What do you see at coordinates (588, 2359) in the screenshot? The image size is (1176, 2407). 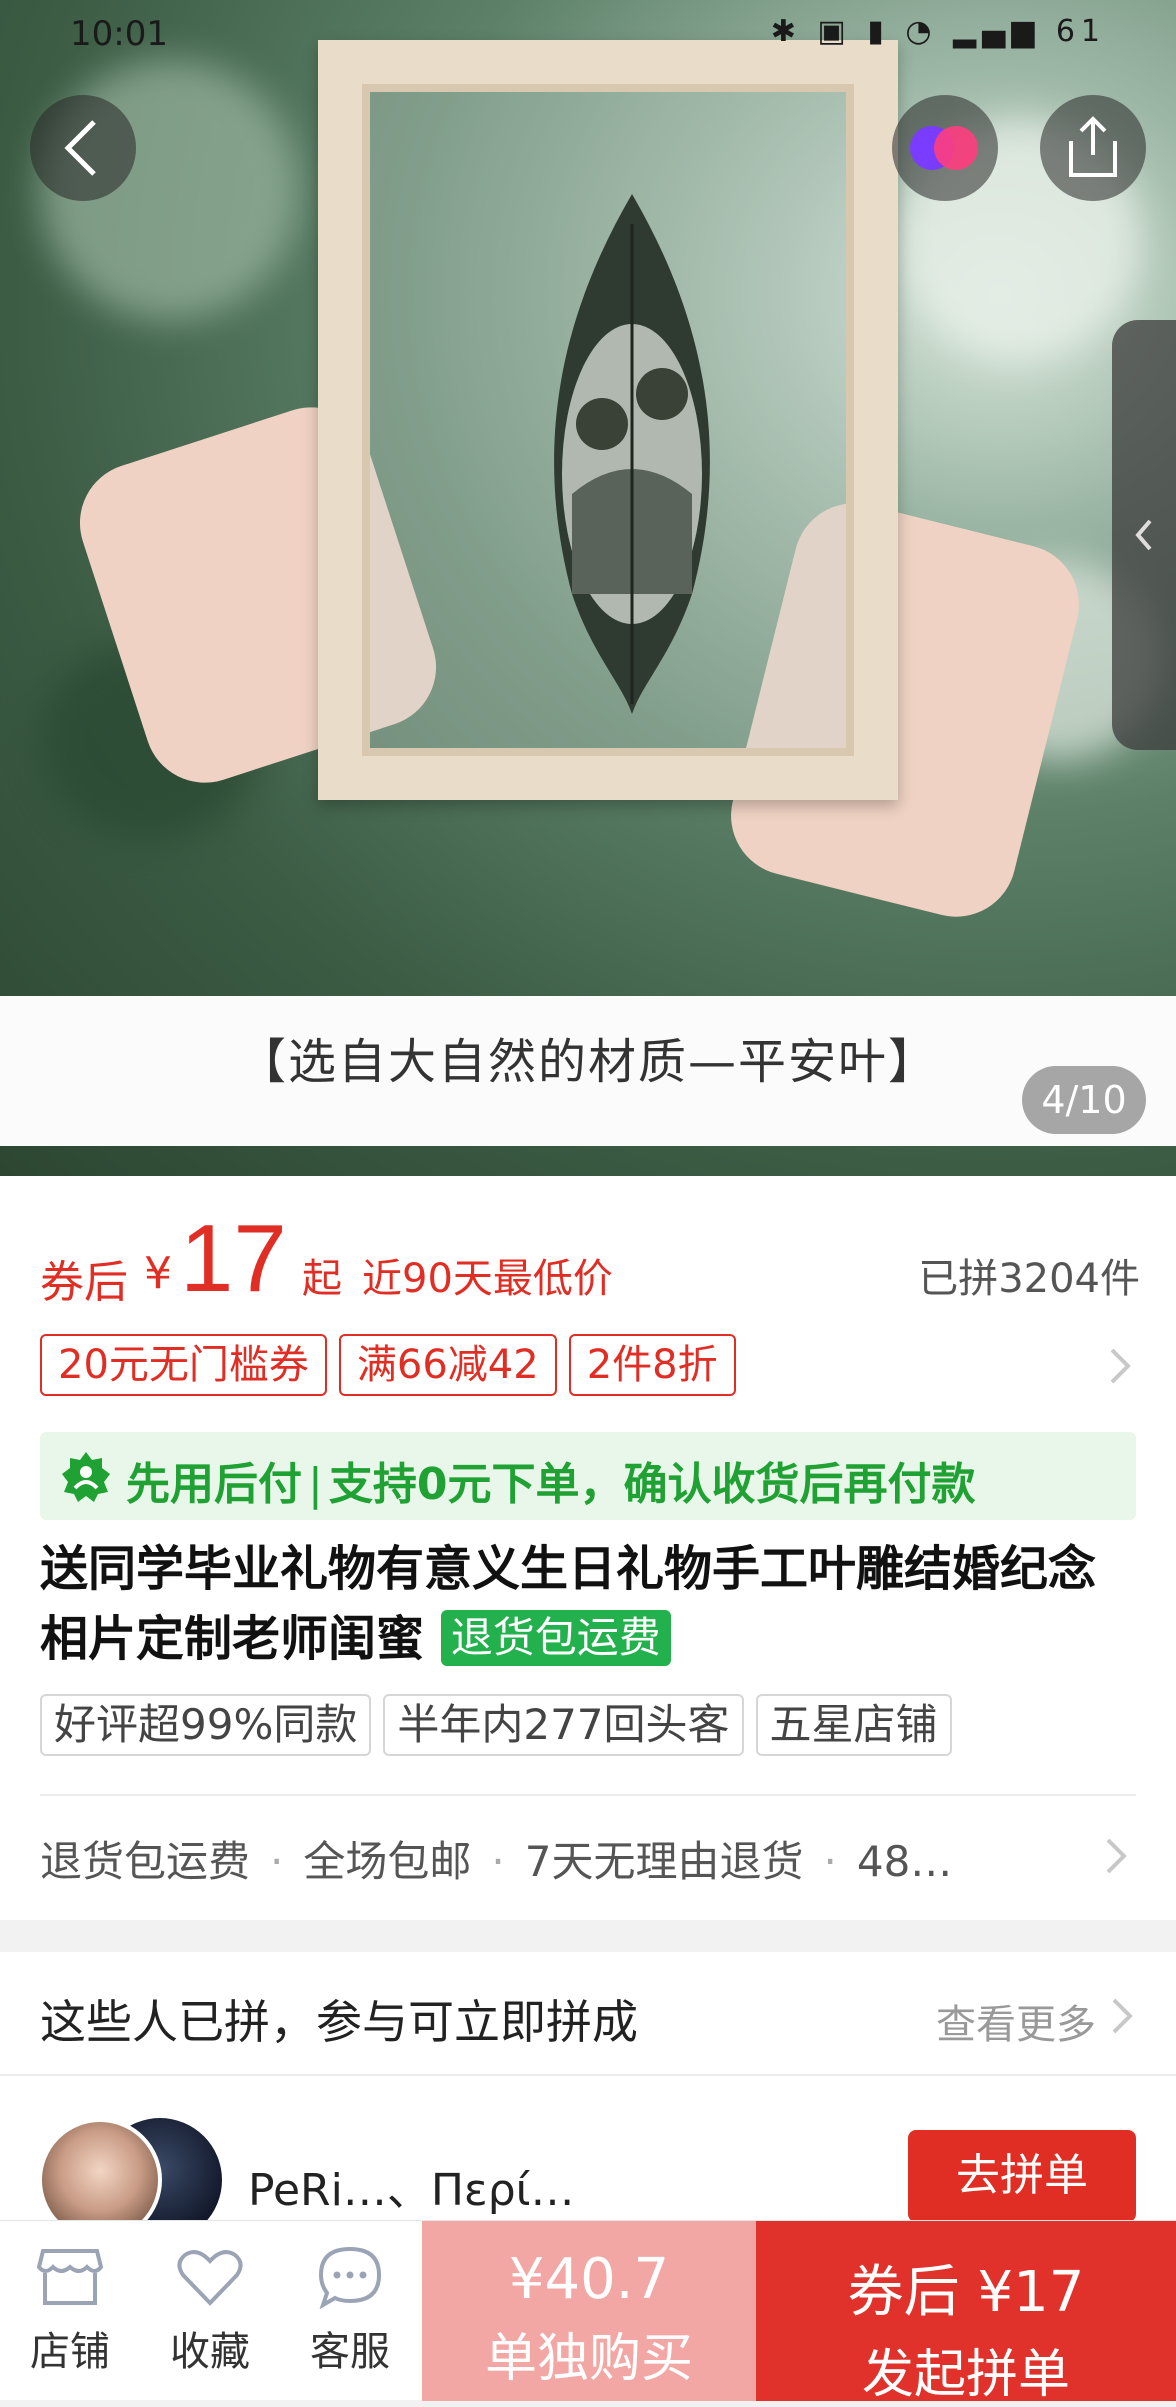 I see `solo-label: 单独购买` at bounding box center [588, 2359].